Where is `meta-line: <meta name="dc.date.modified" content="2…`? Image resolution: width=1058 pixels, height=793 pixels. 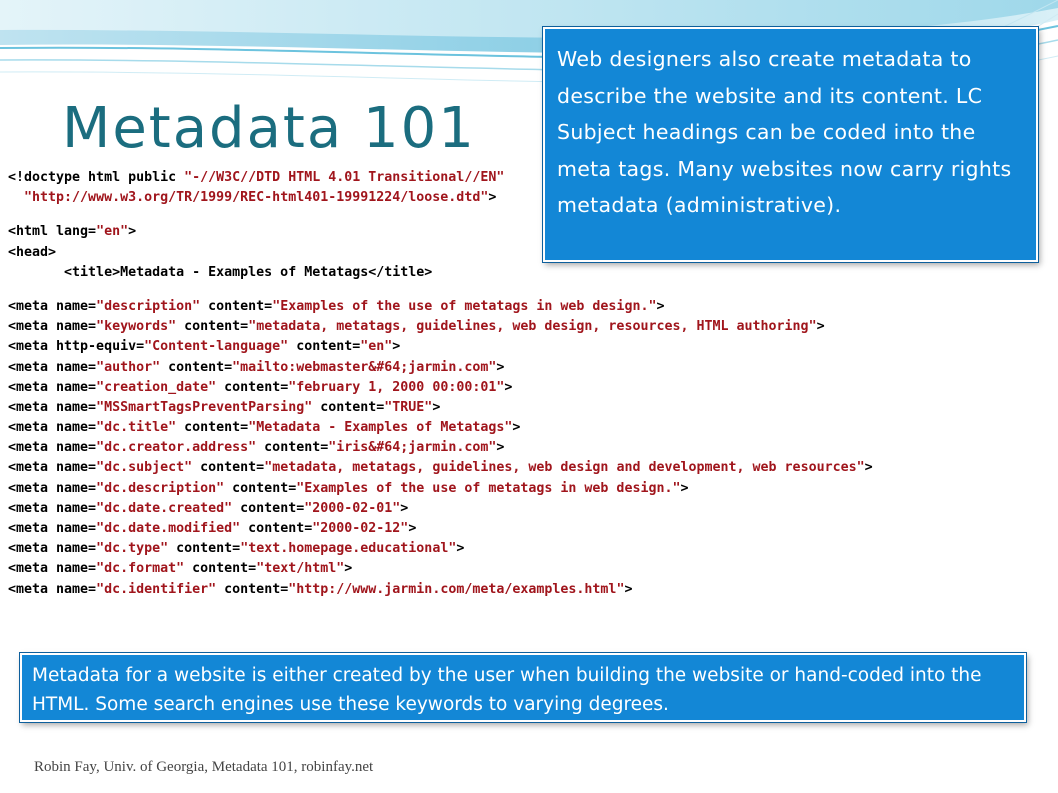
meta-line: <meta name="dc.date.modified" content="2… is located at coordinates (212, 528).